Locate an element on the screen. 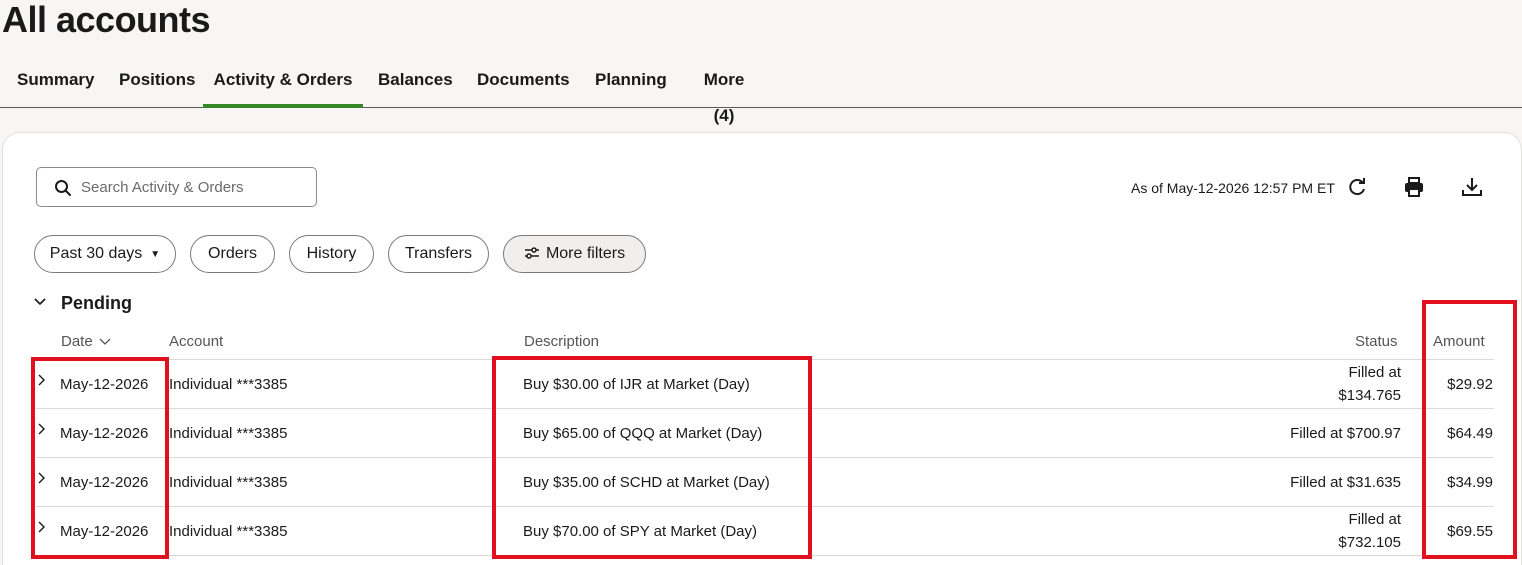 The width and height of the screenshot is (1522, 565). description-column-header: Description is located at coordinates (562, 341).